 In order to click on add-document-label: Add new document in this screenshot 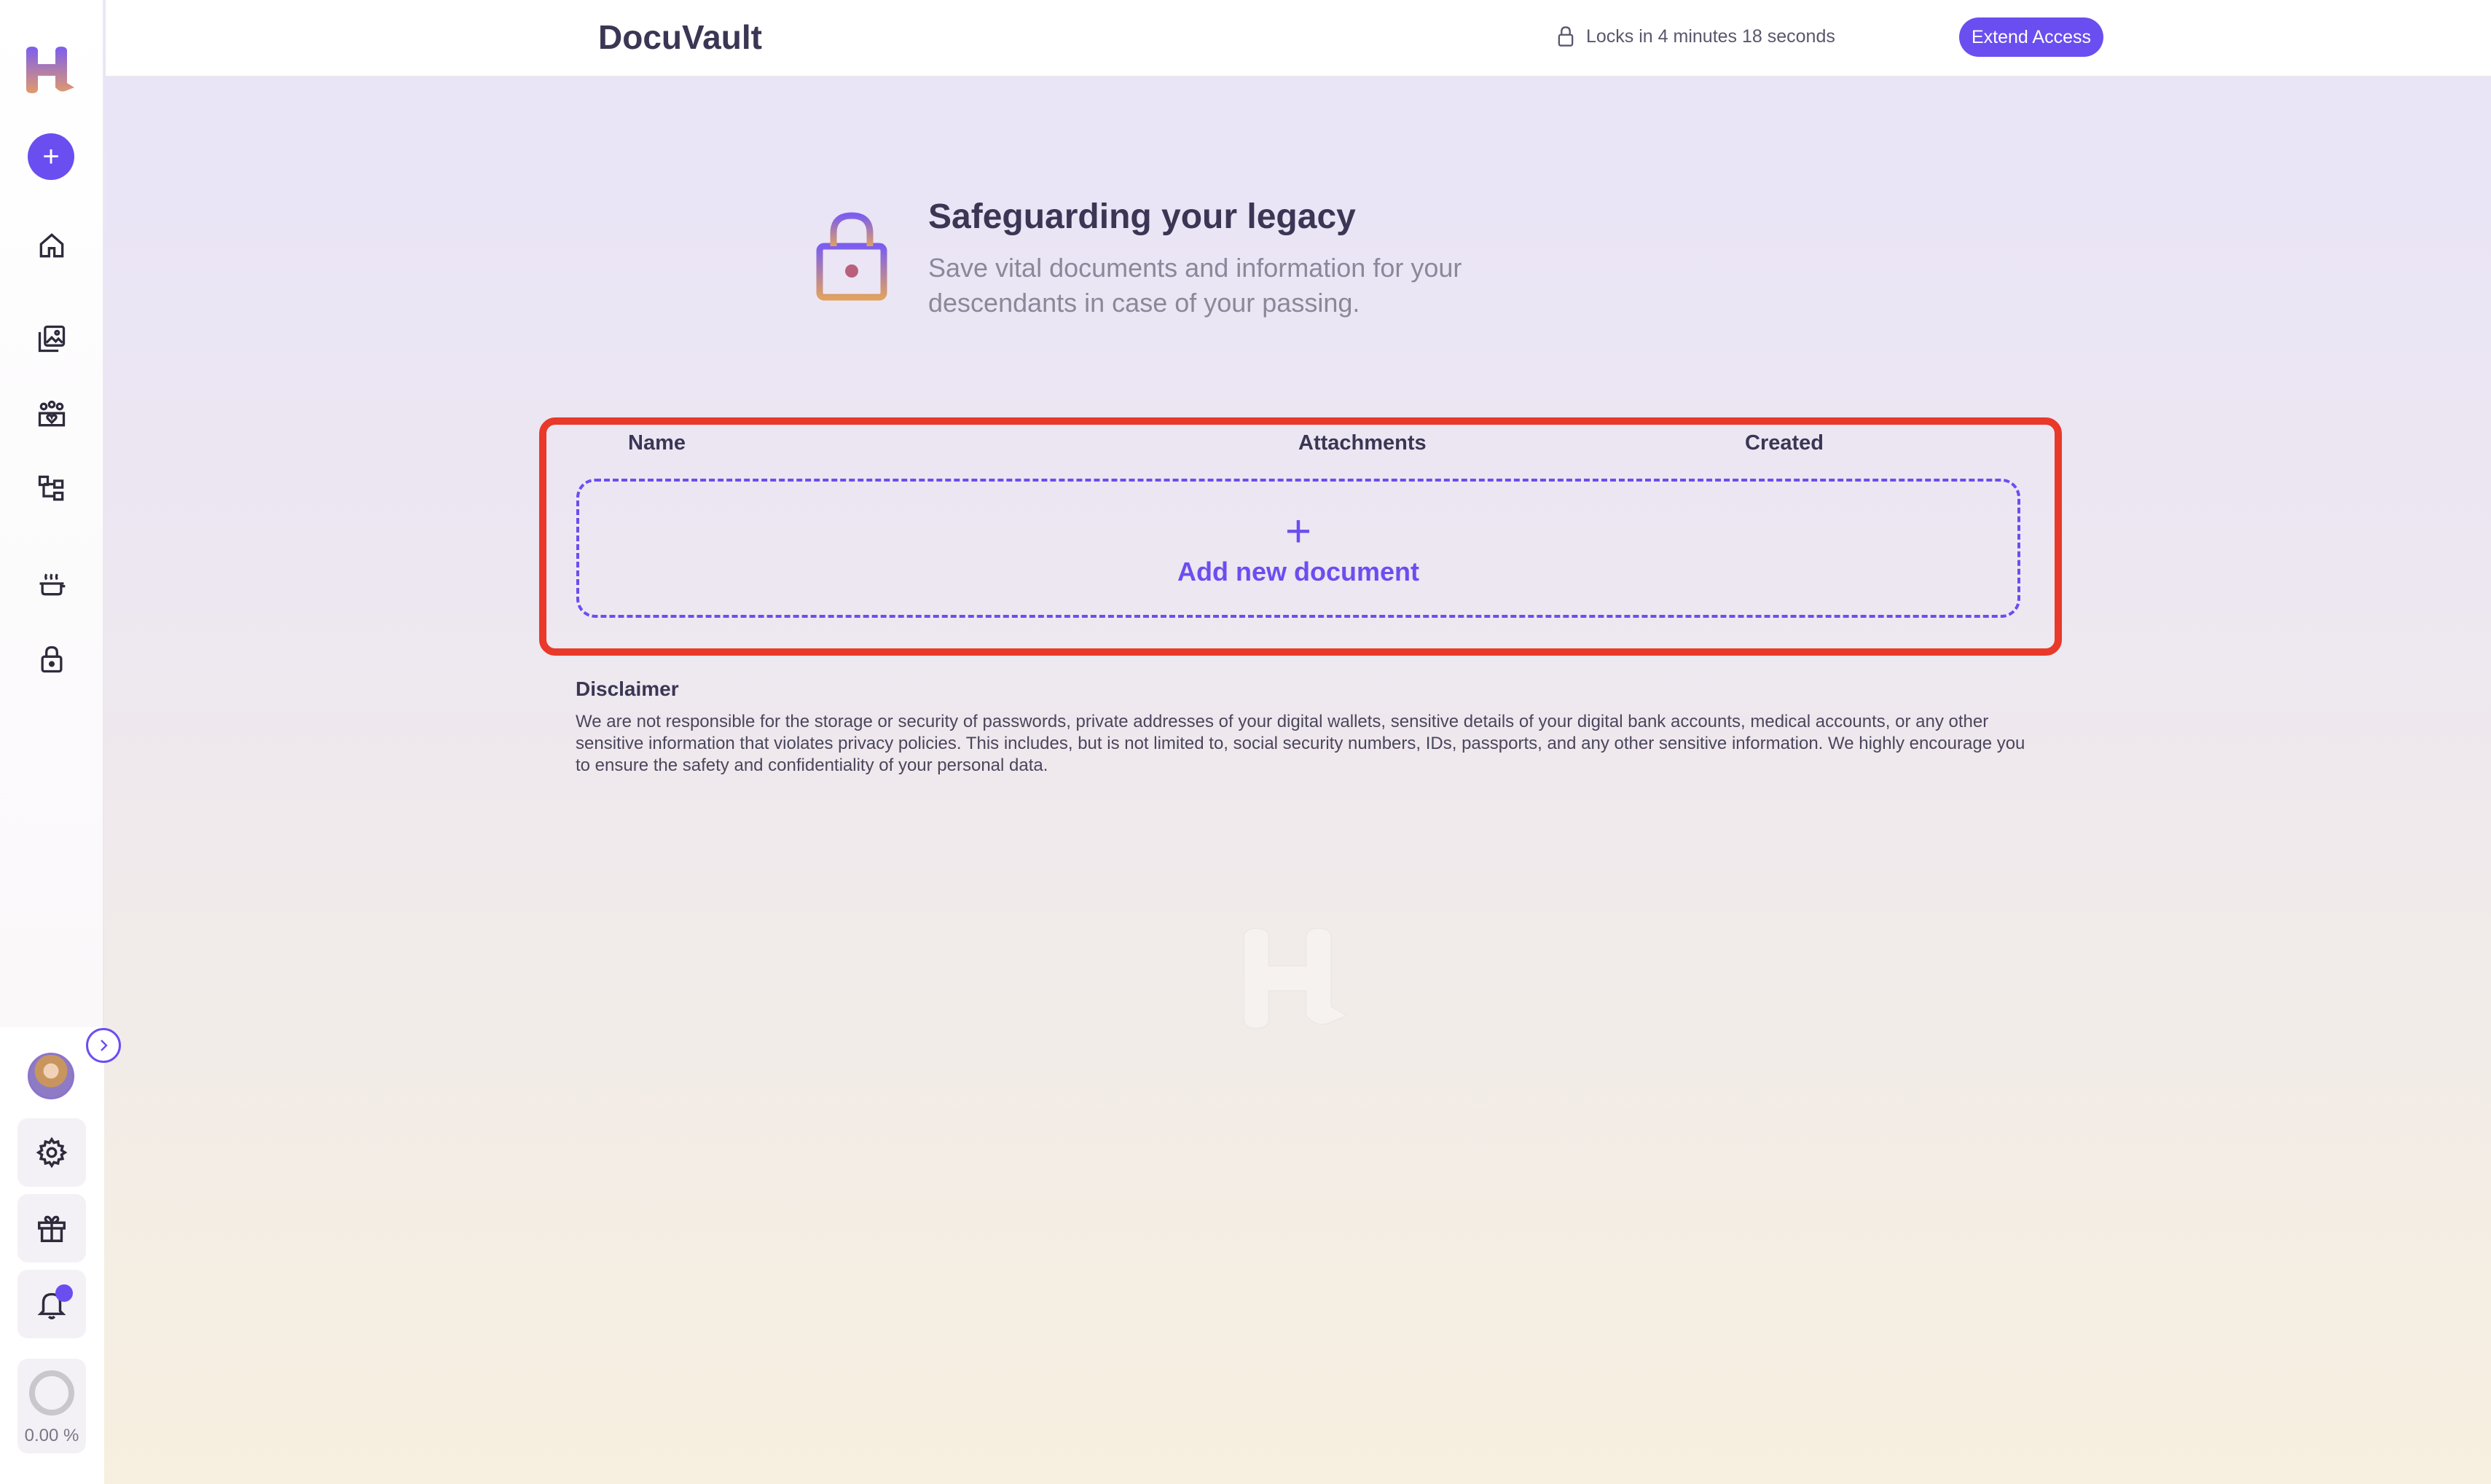, I will do `click(1298, 571)`.